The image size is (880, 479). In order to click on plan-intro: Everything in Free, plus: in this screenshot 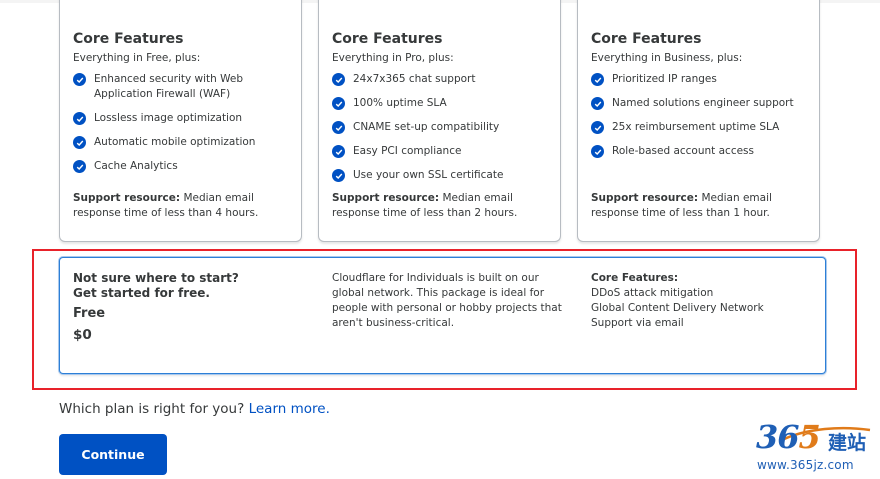, I will do `click(137, 58)`.